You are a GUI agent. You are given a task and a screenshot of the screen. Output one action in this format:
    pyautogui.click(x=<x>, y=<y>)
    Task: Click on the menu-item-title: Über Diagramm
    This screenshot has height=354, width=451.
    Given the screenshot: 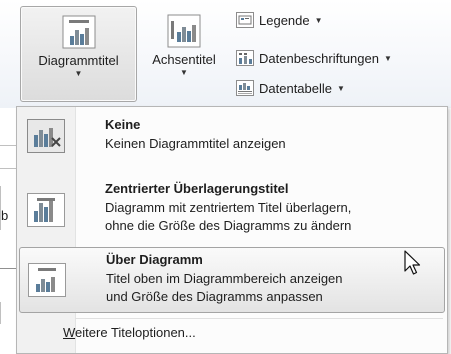 What is the action you would take?
    pyautogui.click(x=154, y=259)
    